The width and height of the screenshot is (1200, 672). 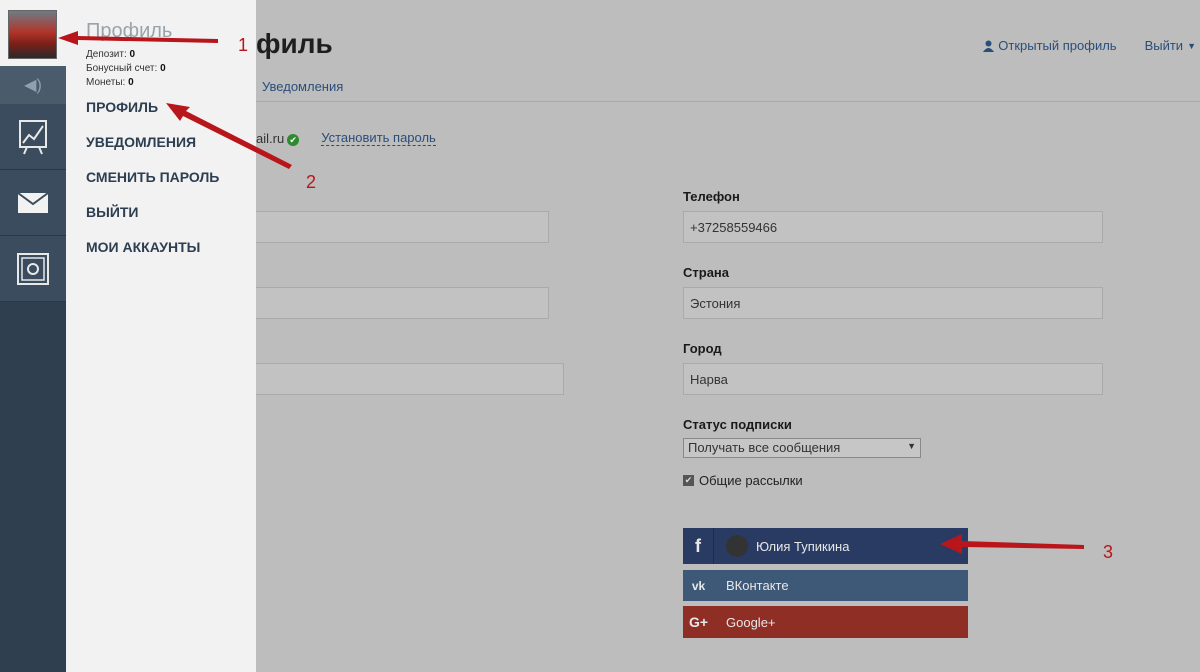 I want to click on phone-group: Телефон +37258559466, so click(x=893, y=216).